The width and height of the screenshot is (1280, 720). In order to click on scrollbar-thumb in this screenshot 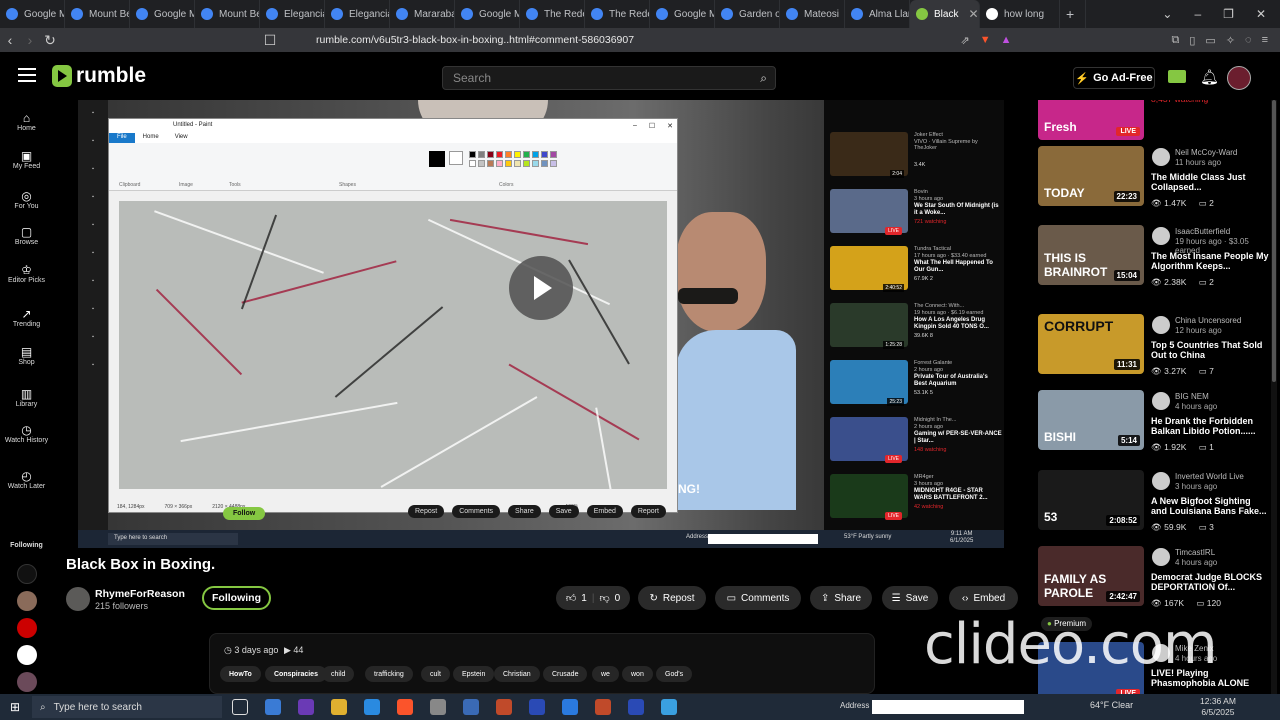, I will do `click(1274, 241)`.